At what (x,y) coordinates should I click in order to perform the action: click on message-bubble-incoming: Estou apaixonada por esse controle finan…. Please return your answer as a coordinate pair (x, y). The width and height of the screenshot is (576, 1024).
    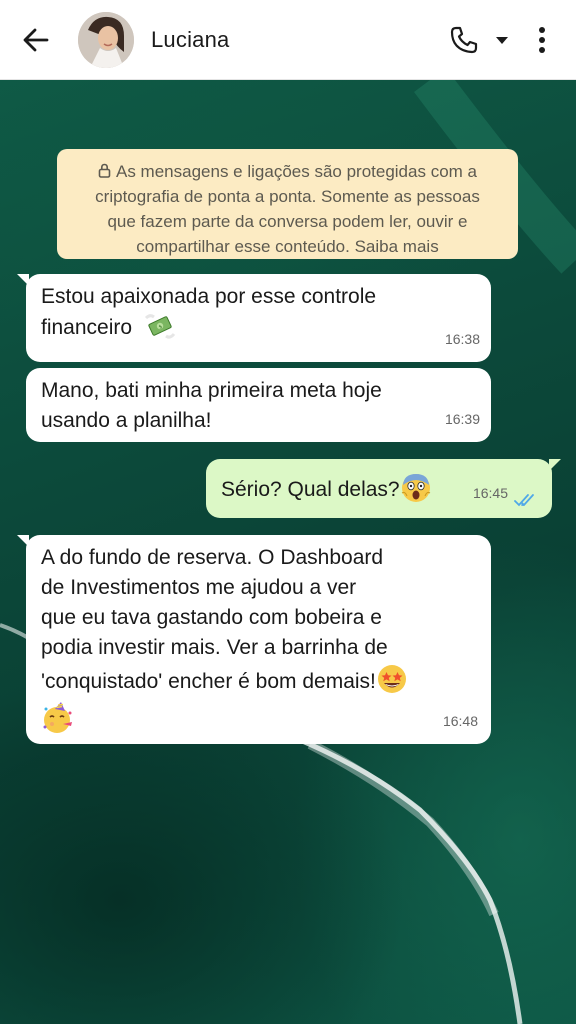
    Looking at the image, I should click on (254, 318).